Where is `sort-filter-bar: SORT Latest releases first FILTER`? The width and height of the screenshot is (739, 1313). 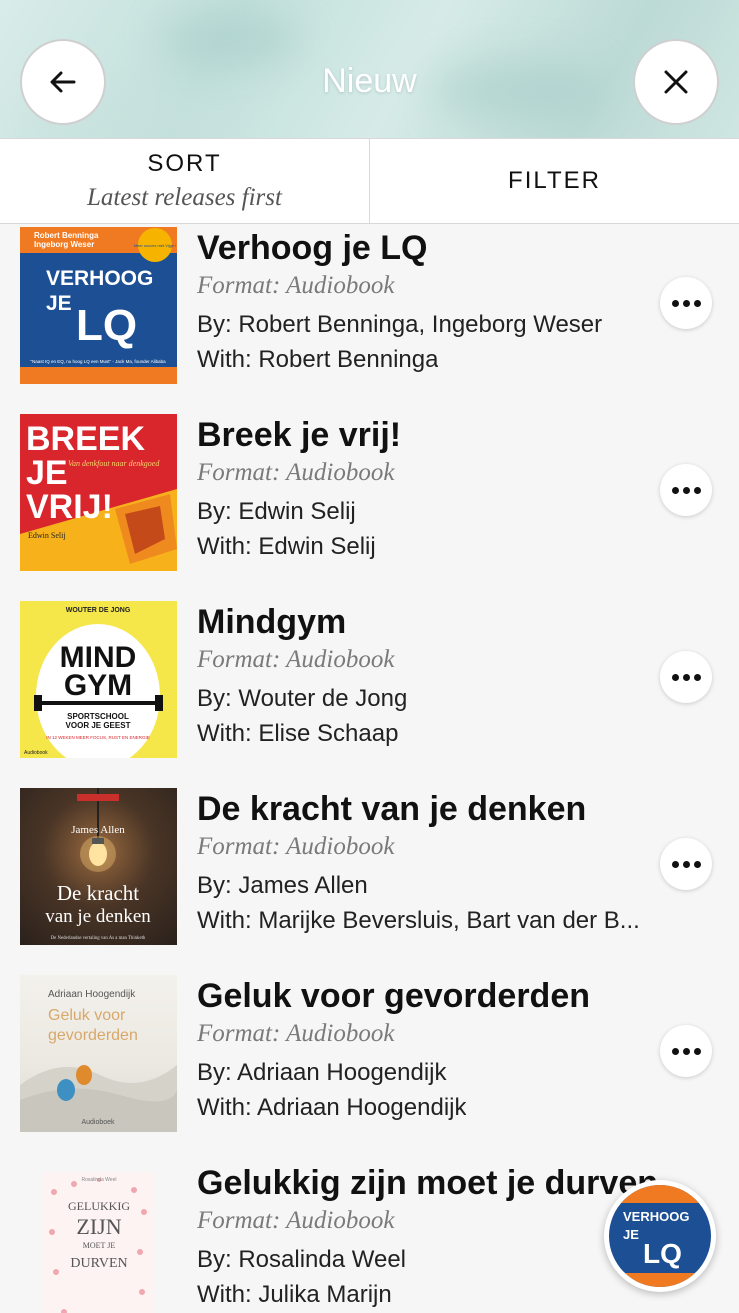
sort-filter-bar: SORT Latest releases first FILTER is located at coordinates (369, 181).